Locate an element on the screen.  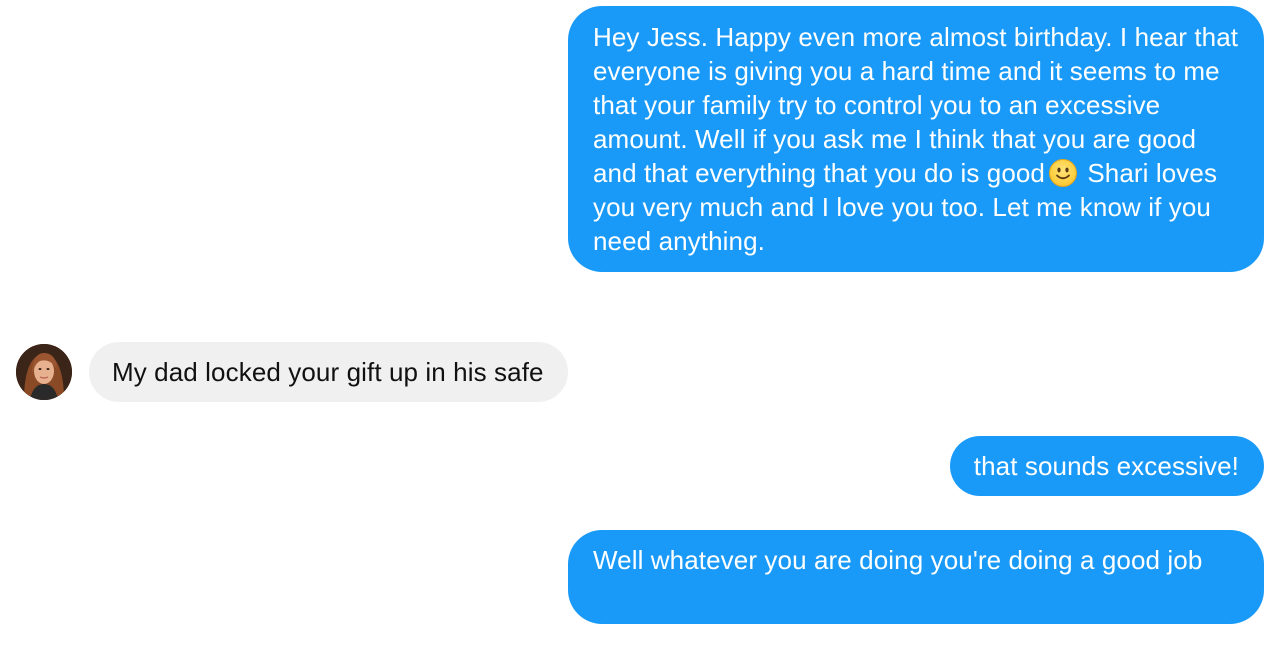
received-message-bubble: My dad locked your gift up in his safe is located at coordinates (328, 372).